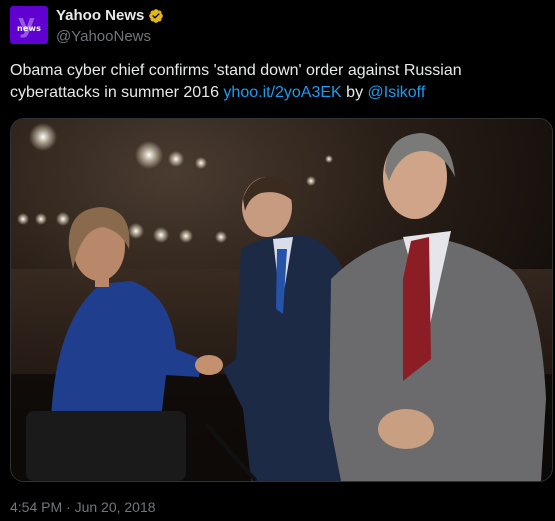  What do you see at coordinates (100, 15) in the screenshot?
I see `display-name: Yahoo News` at bounding box center [100, 15].